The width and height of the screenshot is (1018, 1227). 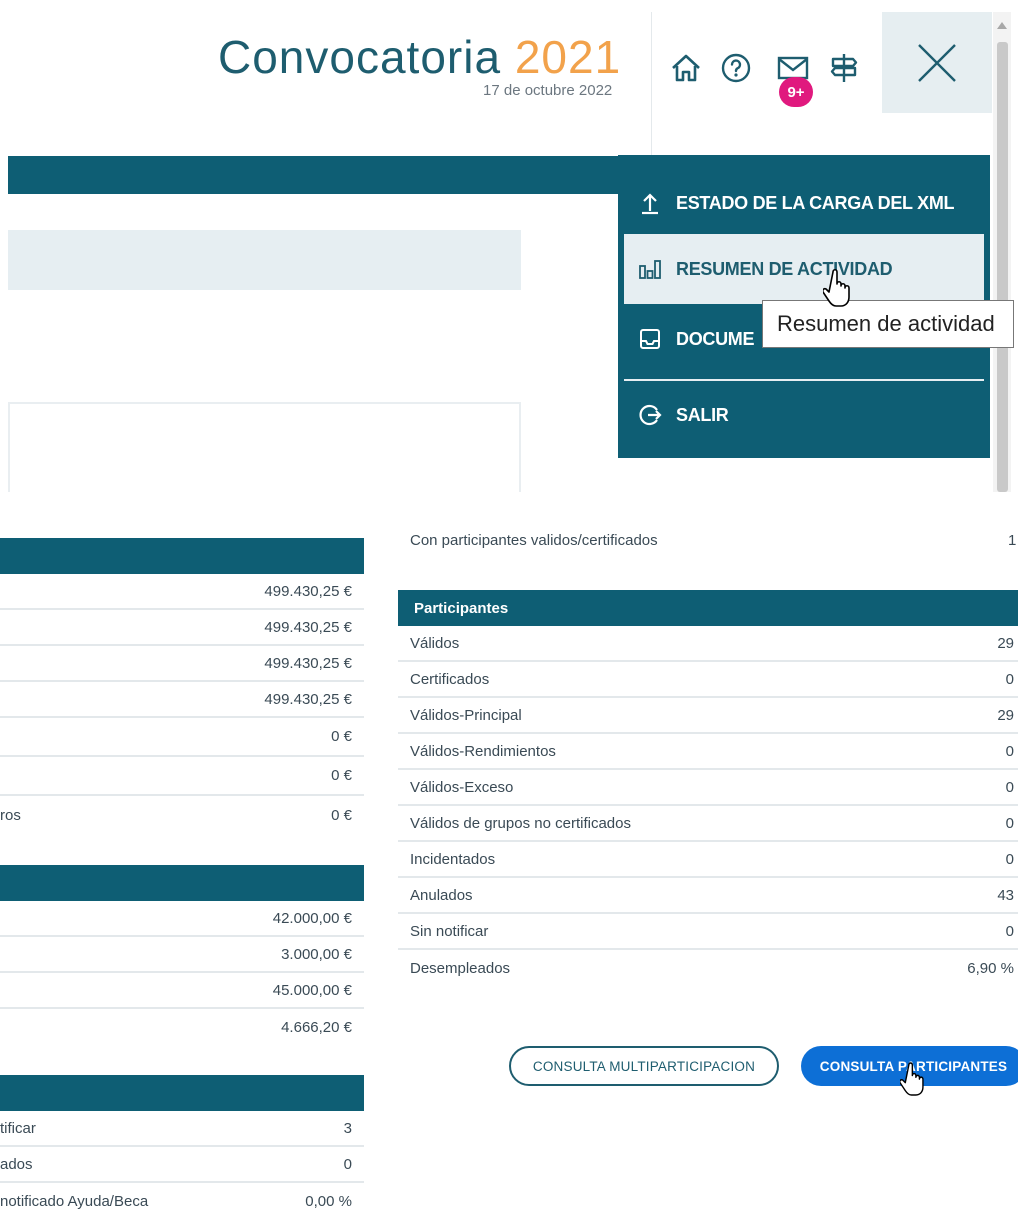 What do you see at coordinates (650, 269) in the screenshot?
I see `bar-chart-icon` at bounding box center [650, 269].